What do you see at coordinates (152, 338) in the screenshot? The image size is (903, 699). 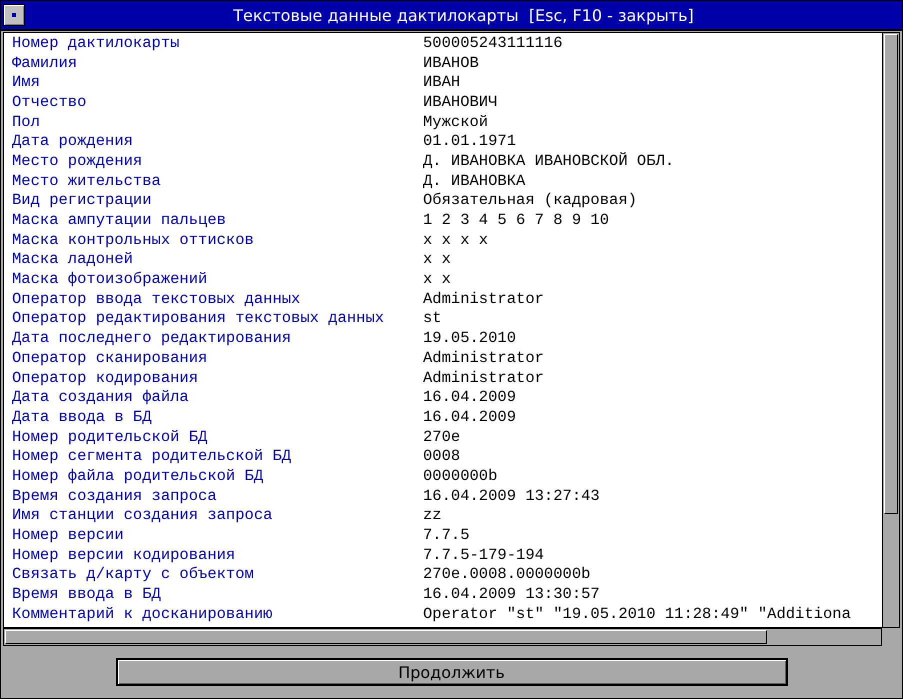 I see `field-label: Дата последнего редактирования` at bounding box center [152, 338].